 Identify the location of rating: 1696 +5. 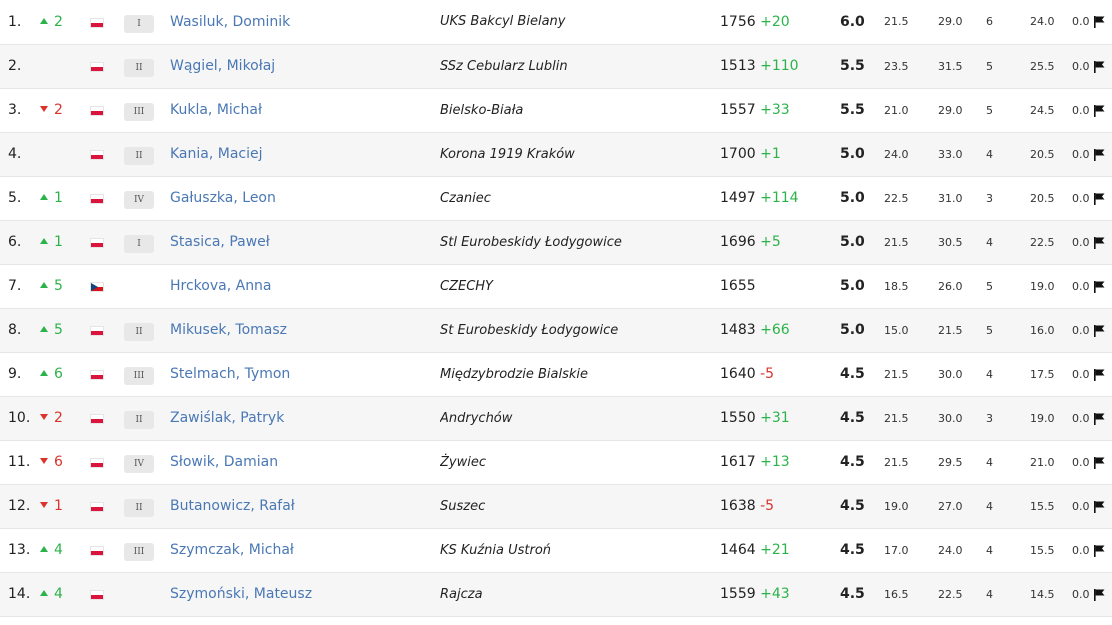
(780, 242).